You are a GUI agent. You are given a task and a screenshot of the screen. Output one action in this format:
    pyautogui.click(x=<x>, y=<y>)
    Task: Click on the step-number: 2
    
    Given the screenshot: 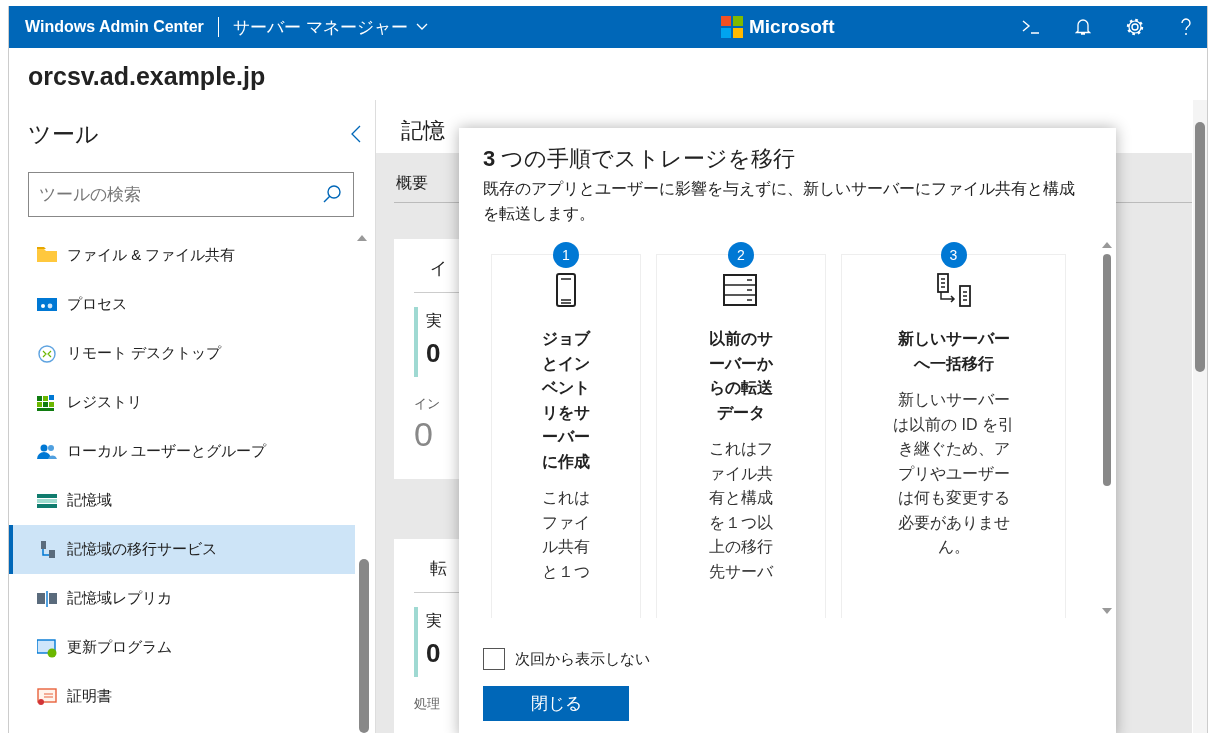 What is the action you would take?
    pyautogui.click(x=741, y=255)
    